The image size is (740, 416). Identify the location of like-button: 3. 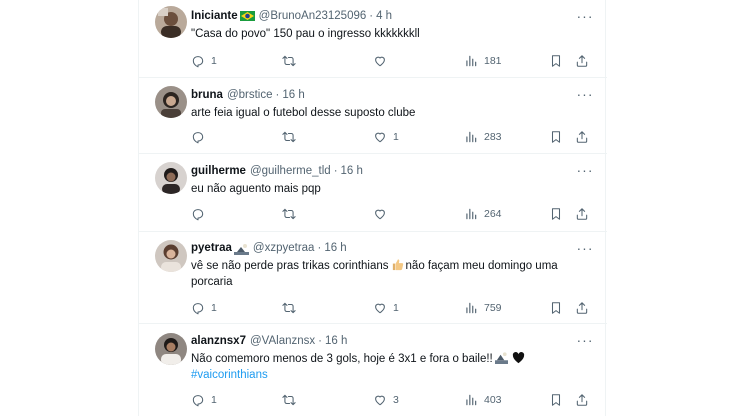
(386, 400).